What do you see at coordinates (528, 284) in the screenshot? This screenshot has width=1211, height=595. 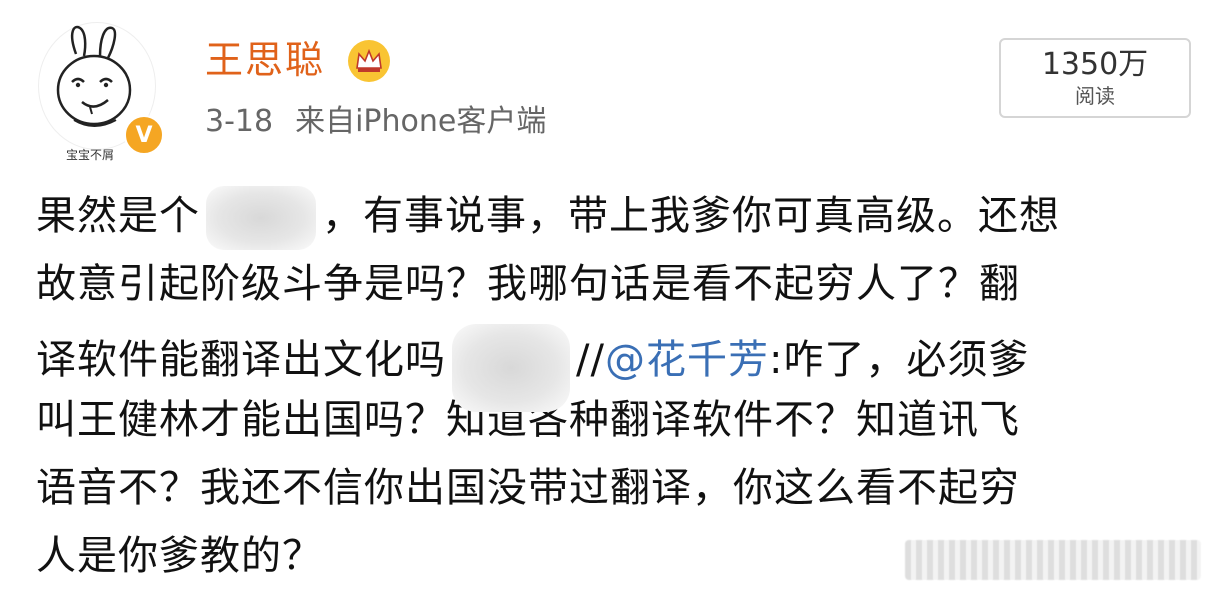 I see `post-line: 故意引起阶级斗争是吗？我哪句话是看不起穷人了？翻` at bounding box center [528, 284].